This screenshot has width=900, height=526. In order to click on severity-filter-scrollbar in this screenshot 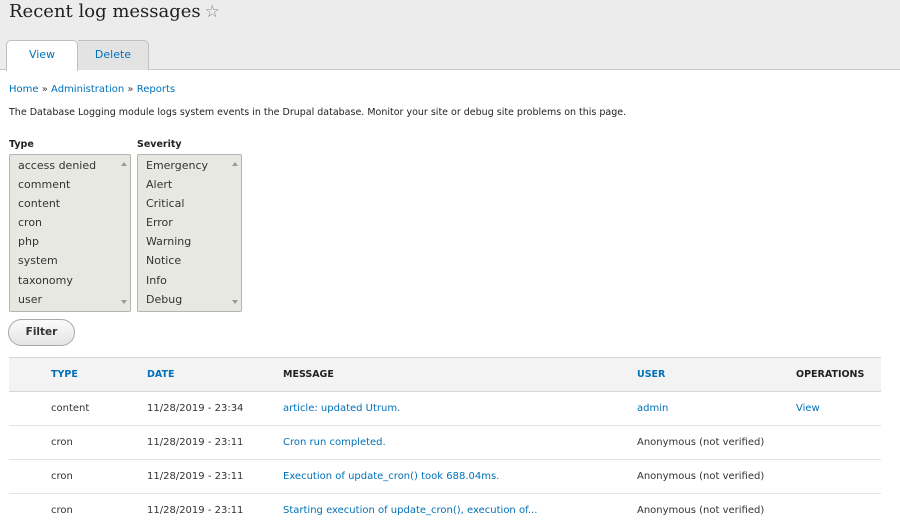, I will do `click(235, 233)`.